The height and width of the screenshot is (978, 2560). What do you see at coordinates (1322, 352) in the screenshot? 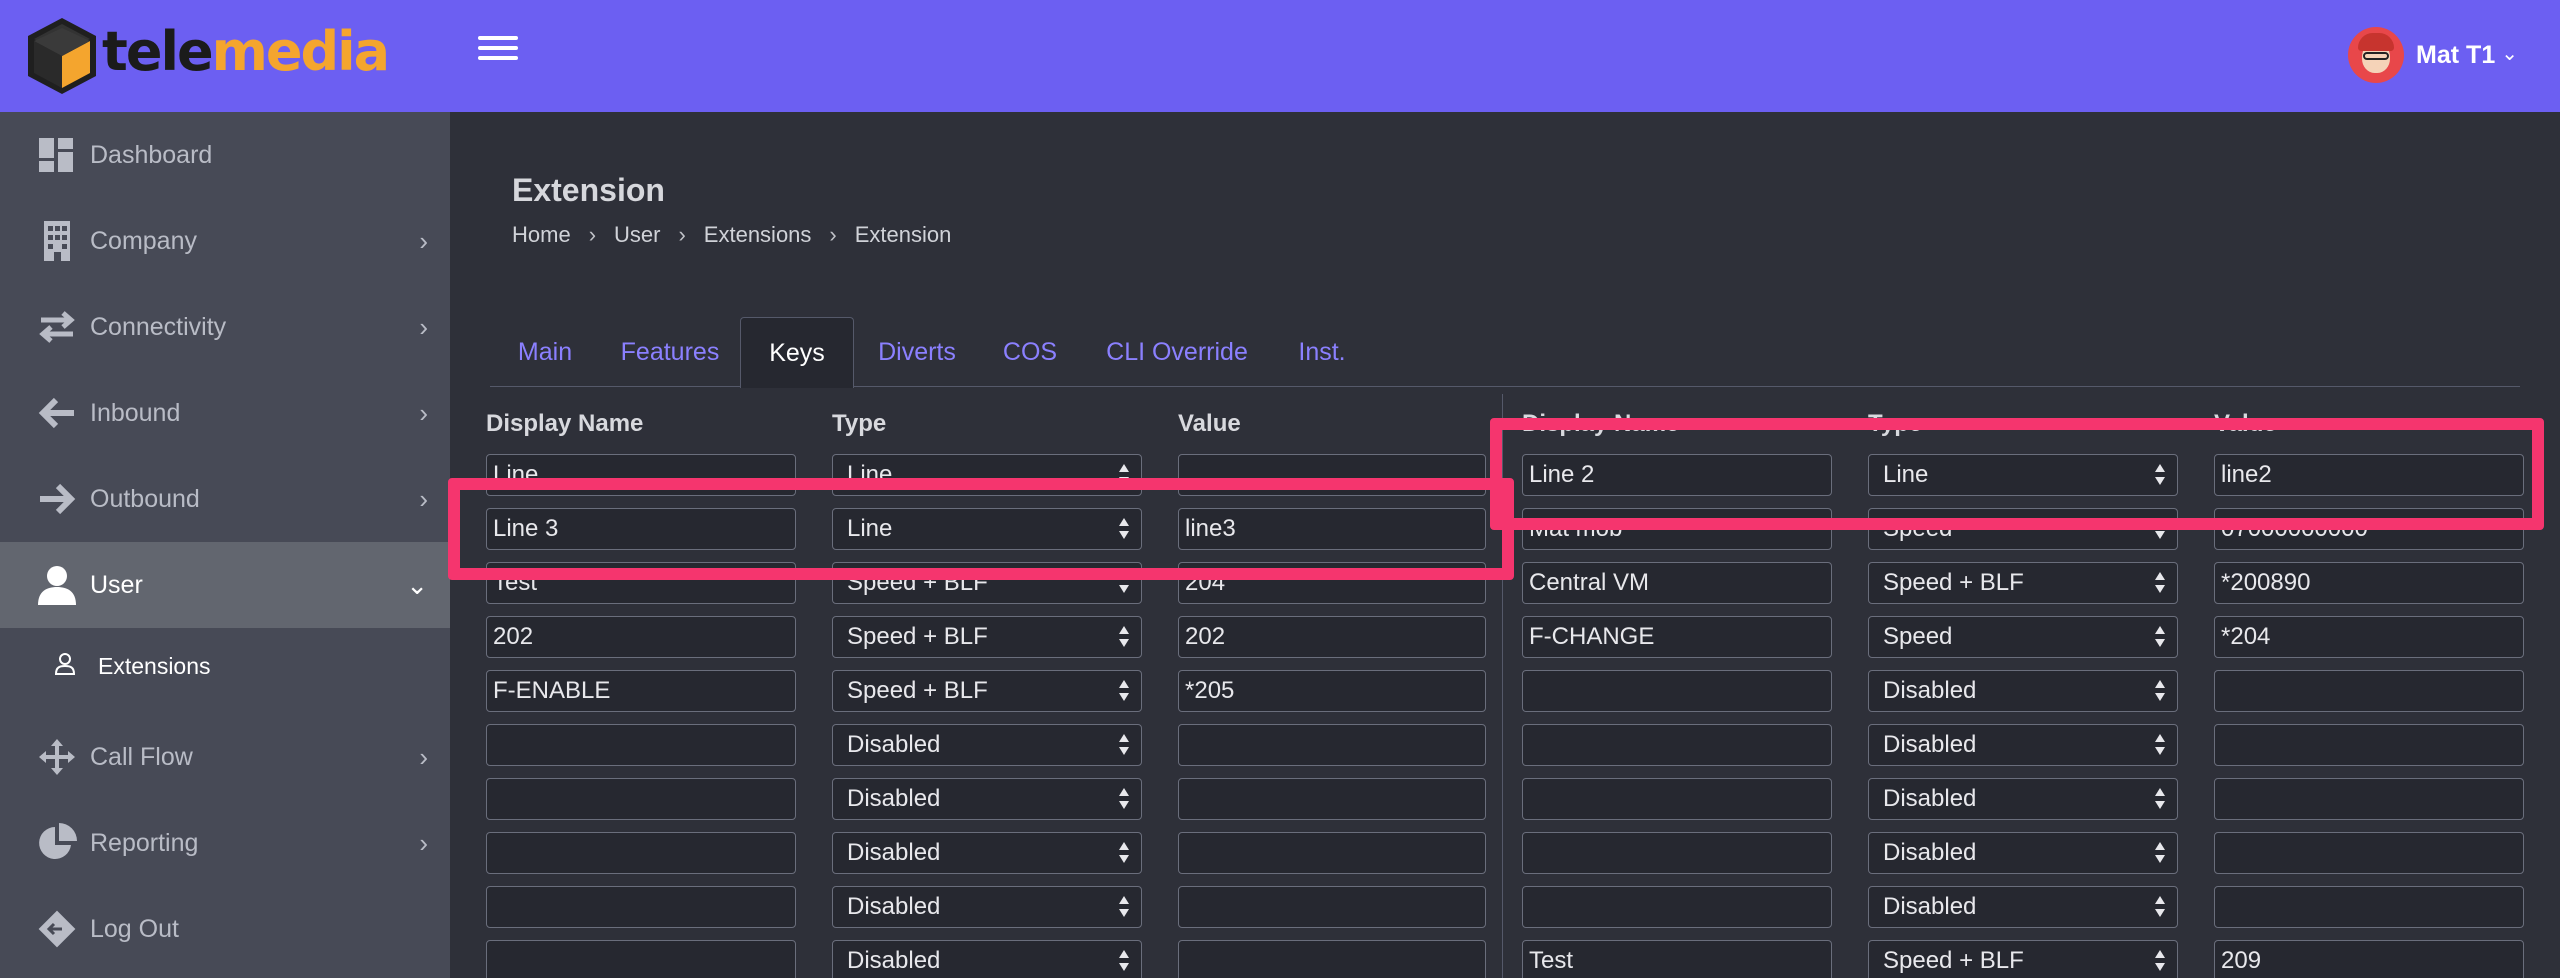
I see `tab-inst: Inst.` at bounding box center [1322, 352].